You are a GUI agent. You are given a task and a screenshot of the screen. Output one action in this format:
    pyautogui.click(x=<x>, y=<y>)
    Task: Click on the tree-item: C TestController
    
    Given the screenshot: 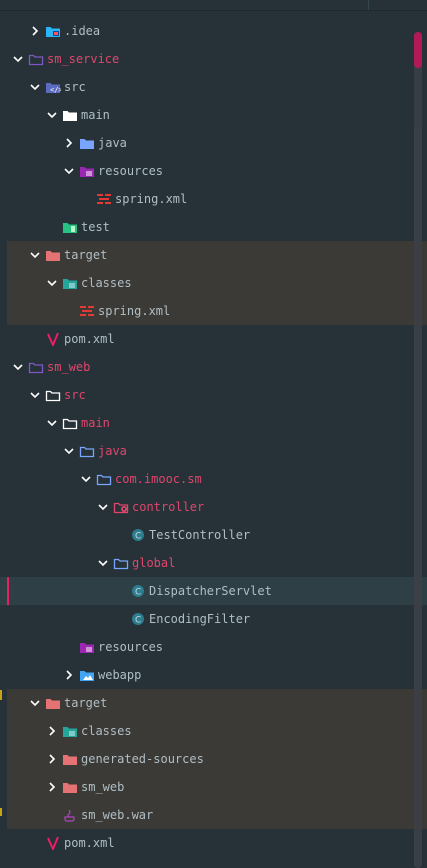 What is the action you would take?
    pyautogui.click(x=213, y=535)
    